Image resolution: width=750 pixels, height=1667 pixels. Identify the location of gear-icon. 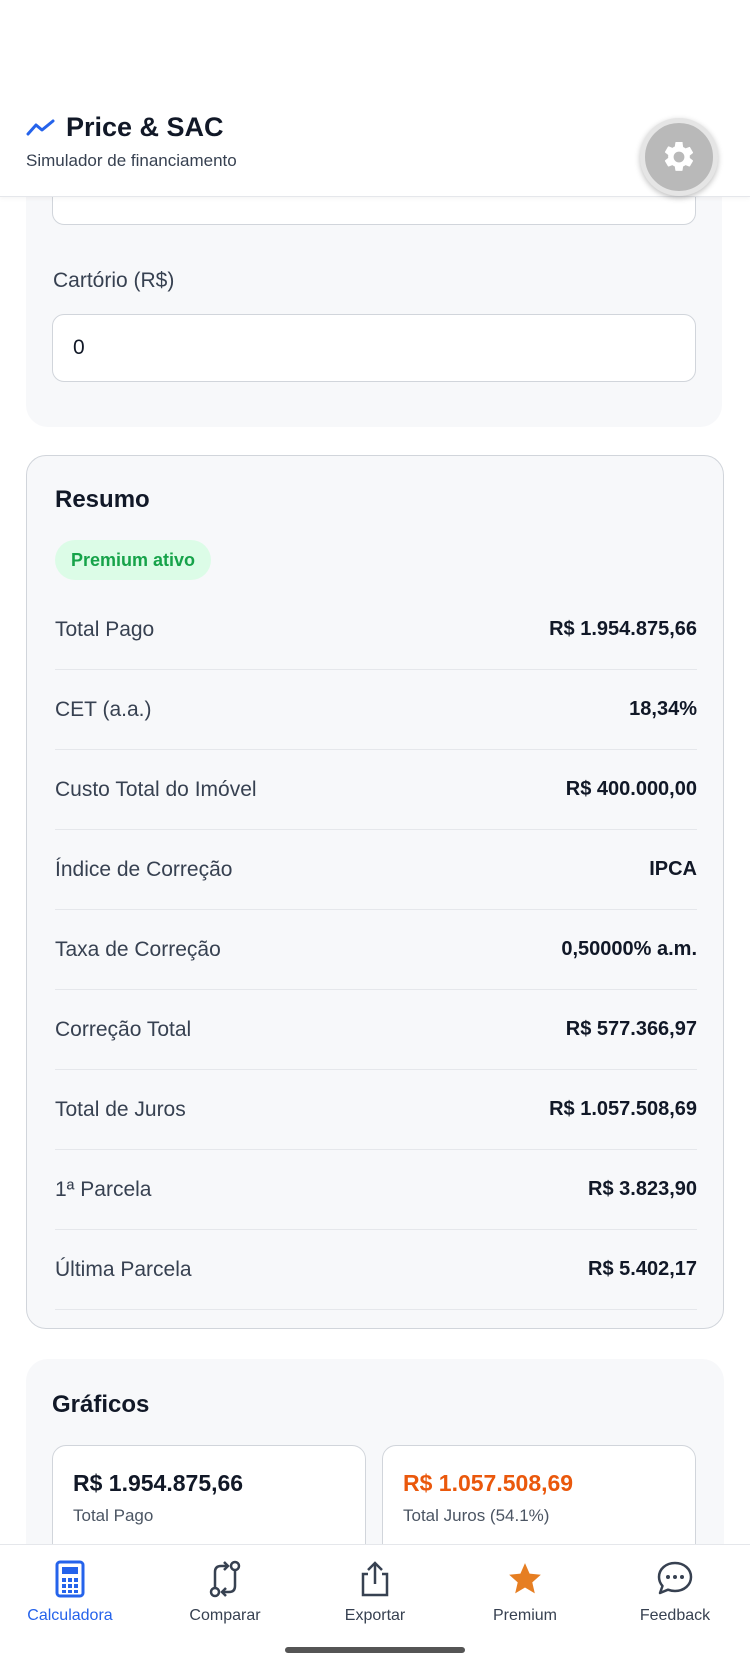
(679, 156).